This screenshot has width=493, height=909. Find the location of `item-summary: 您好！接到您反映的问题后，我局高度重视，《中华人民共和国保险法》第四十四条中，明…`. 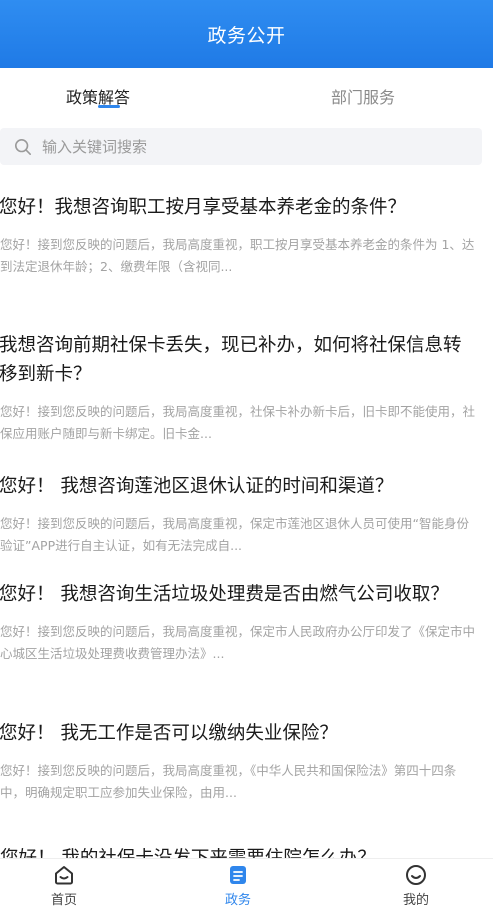

item-summary: 您好！接到您反映的问题后，我局高度重视，《中华人民共和国保险法》第四十四条中，明… is located at coordinates (228, 781).